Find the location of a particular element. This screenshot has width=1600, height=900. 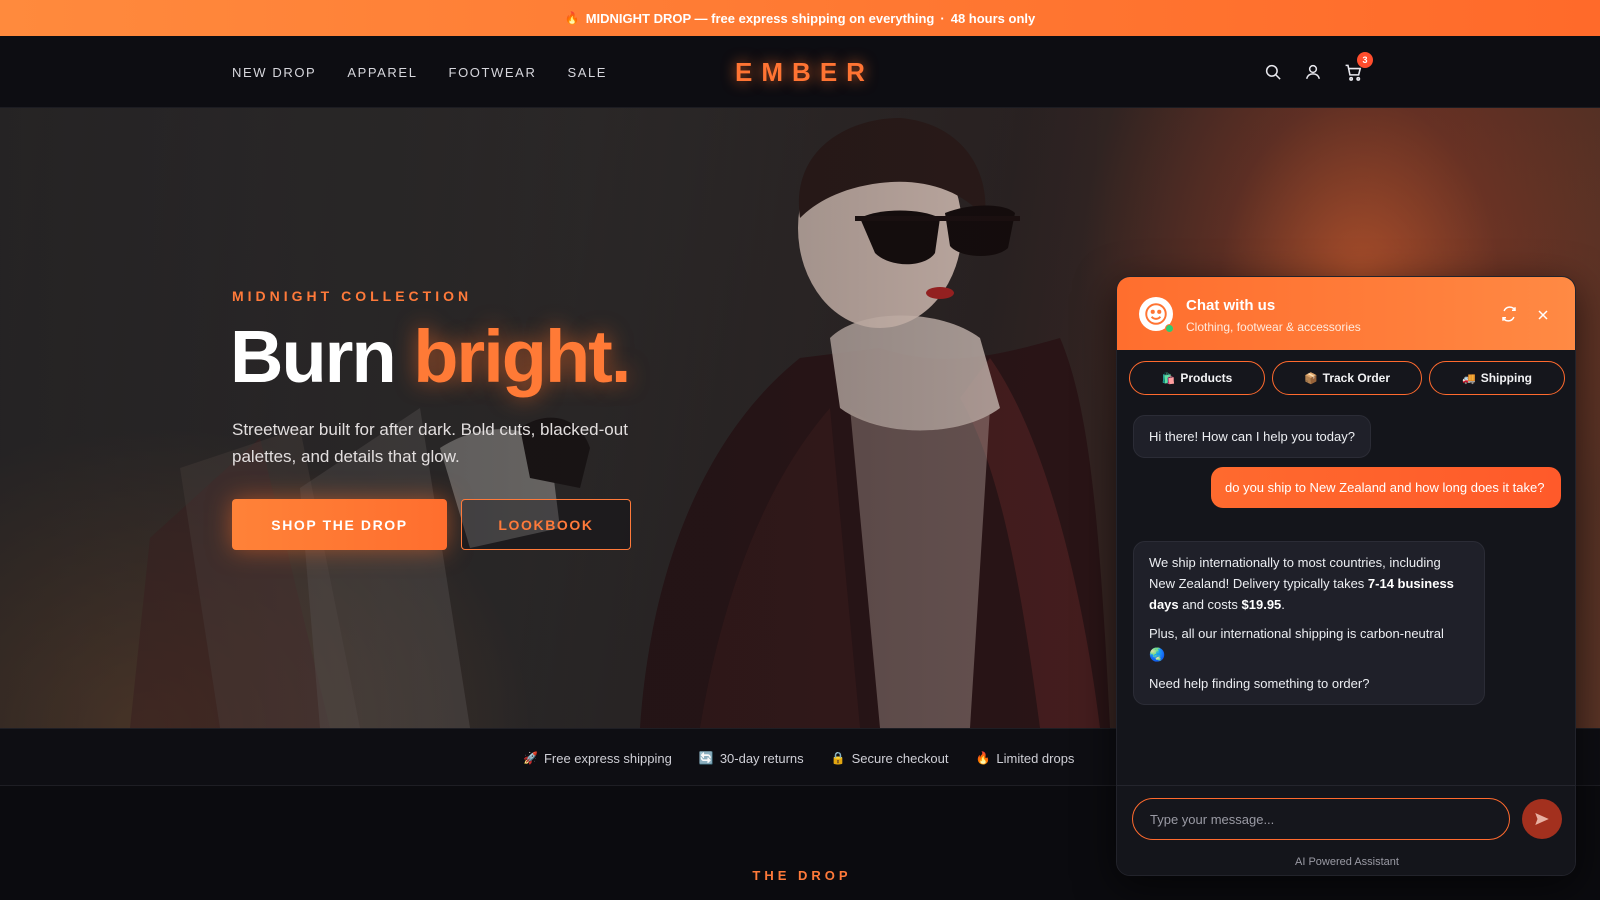

package-icon: 📦 is located at coordinates (1310, 378).